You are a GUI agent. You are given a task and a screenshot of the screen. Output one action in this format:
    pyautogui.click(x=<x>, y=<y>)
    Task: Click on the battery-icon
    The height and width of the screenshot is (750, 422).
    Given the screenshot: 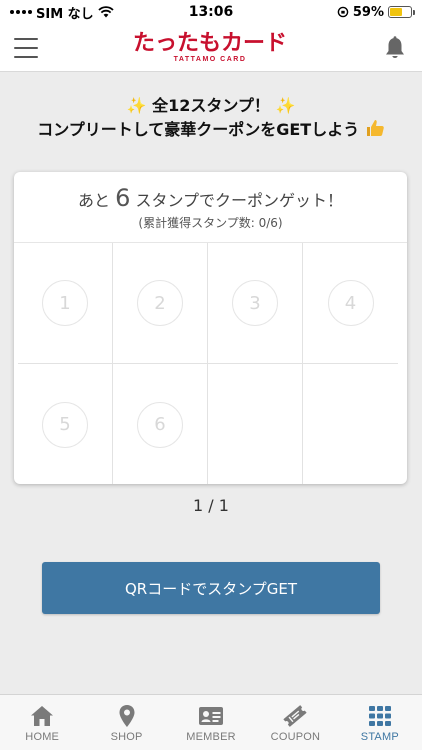 What is the action you would take?
    pyautogui.click(x=401, y=12)
    